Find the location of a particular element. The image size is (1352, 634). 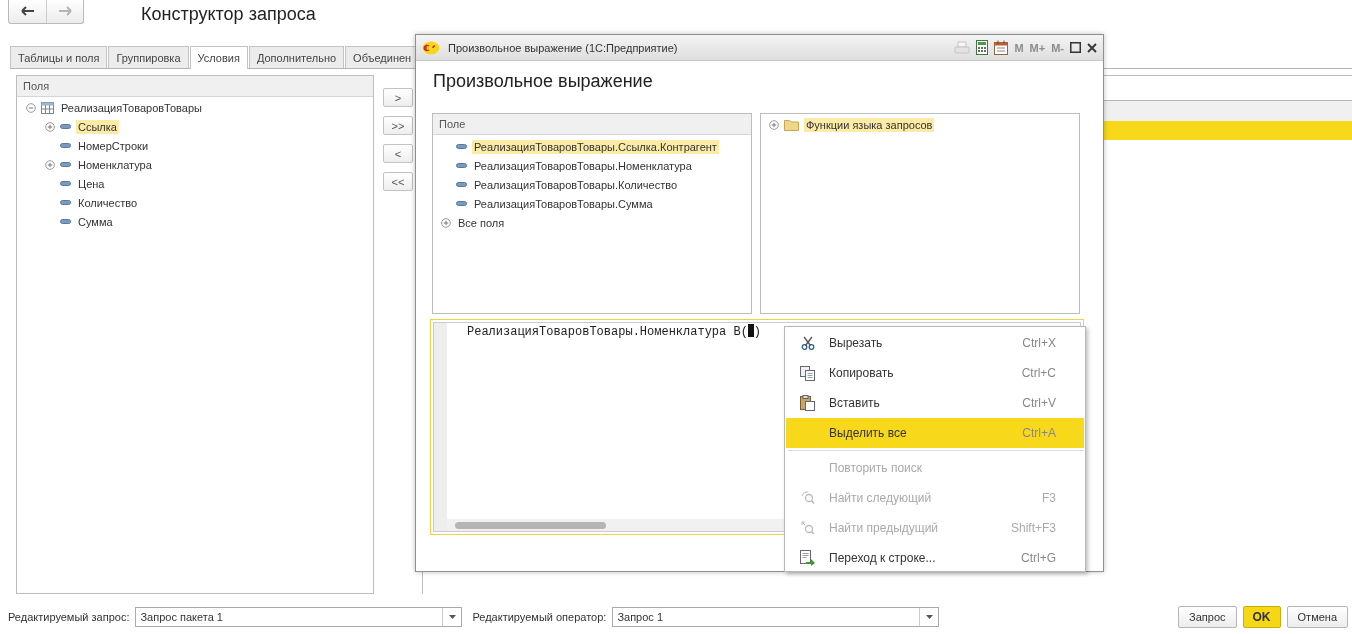

move-button: << is located at coordinates (398, 181).